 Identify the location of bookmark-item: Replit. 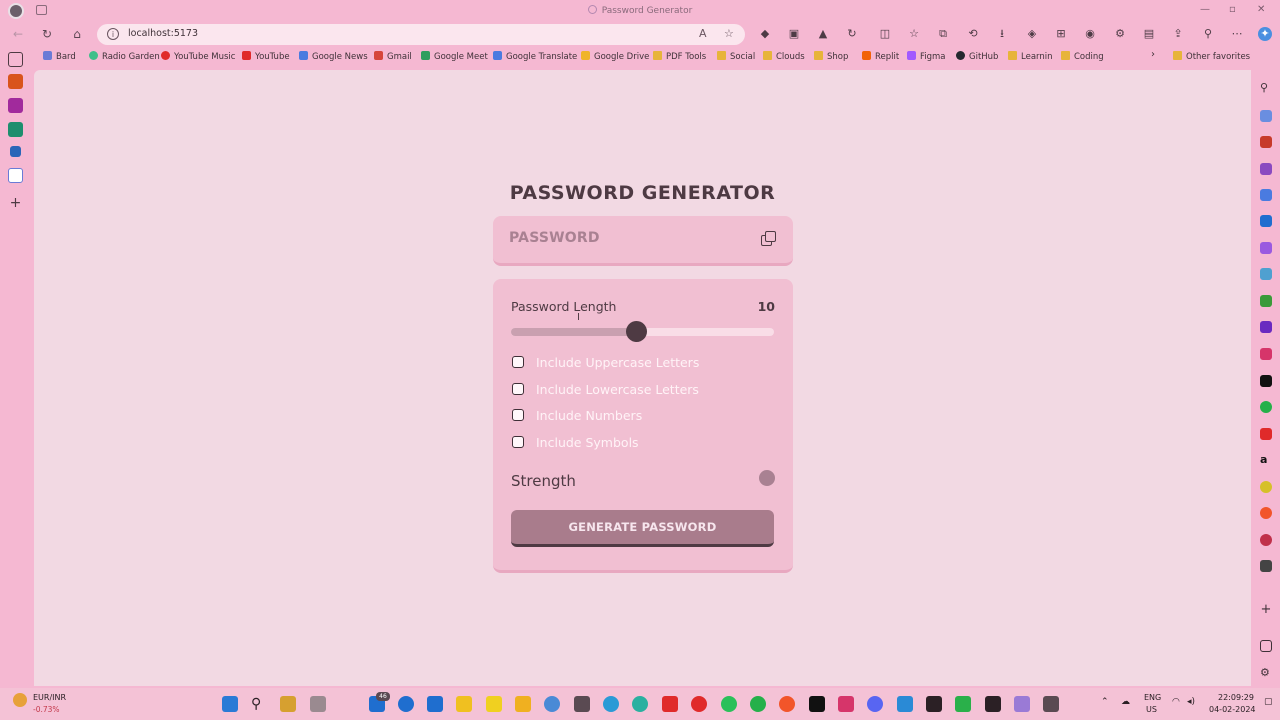
(880, 56).